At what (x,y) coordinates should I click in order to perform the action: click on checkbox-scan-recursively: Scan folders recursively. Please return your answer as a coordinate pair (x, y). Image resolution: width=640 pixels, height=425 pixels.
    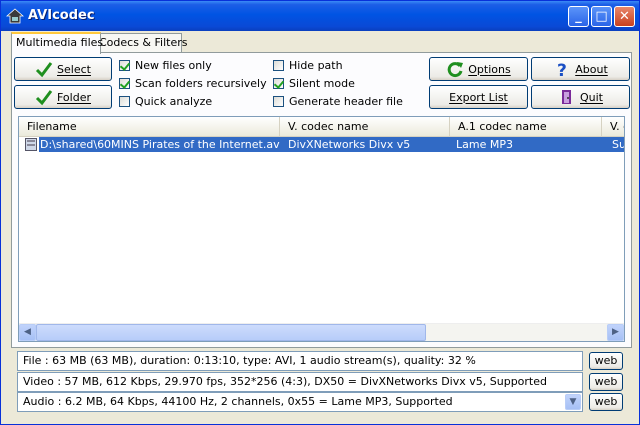
    Looking at the image, I should click on (193, 83).